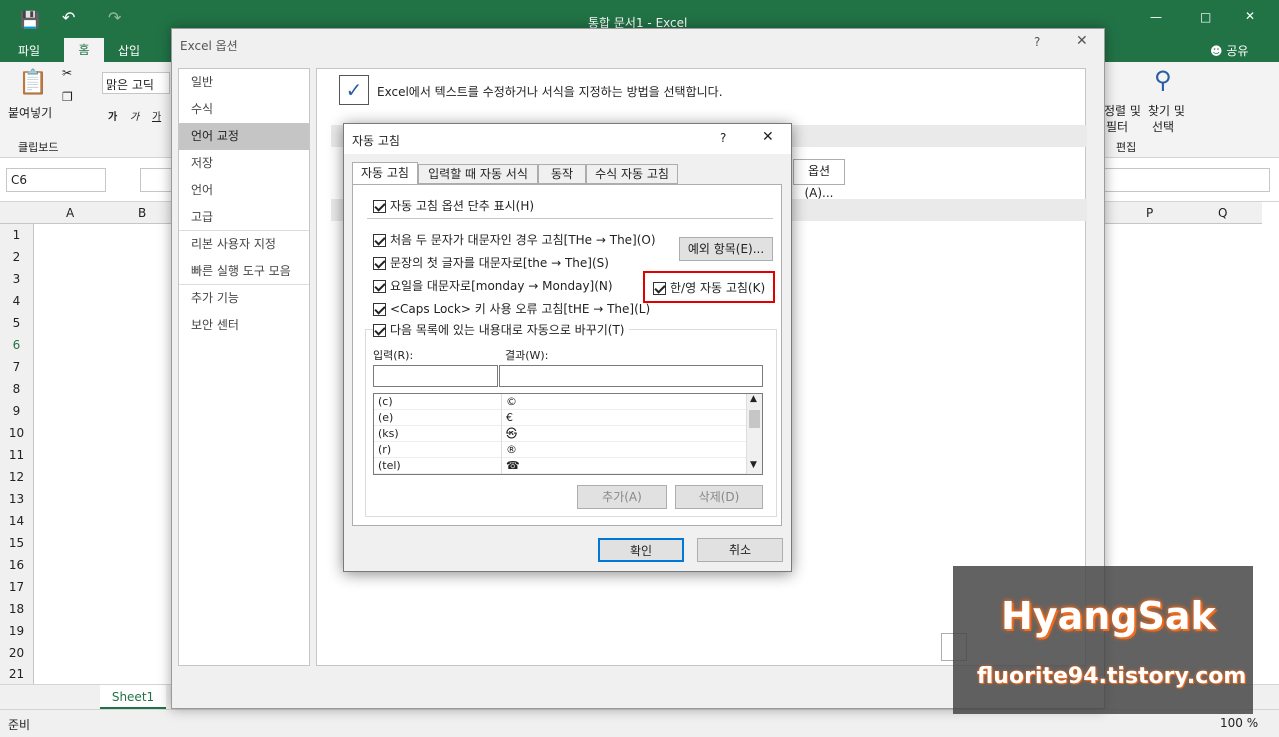 This screenshot has height=737, width=1279. I want to click on sort-label: 정렬 및, so click(1122, 110).